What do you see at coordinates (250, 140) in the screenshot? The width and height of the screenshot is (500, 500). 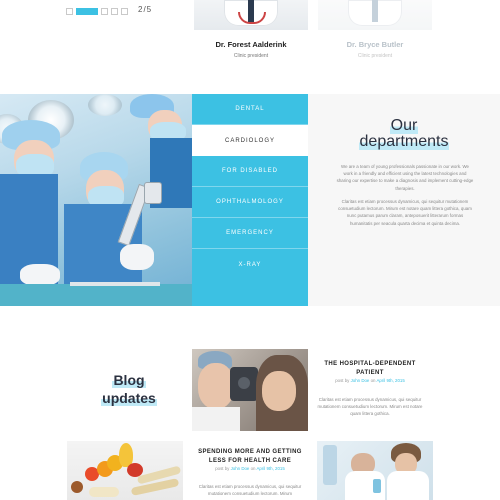 I see `dept-tab-cardiology: CARDIOLOGY` at bounding box center [250, 140].